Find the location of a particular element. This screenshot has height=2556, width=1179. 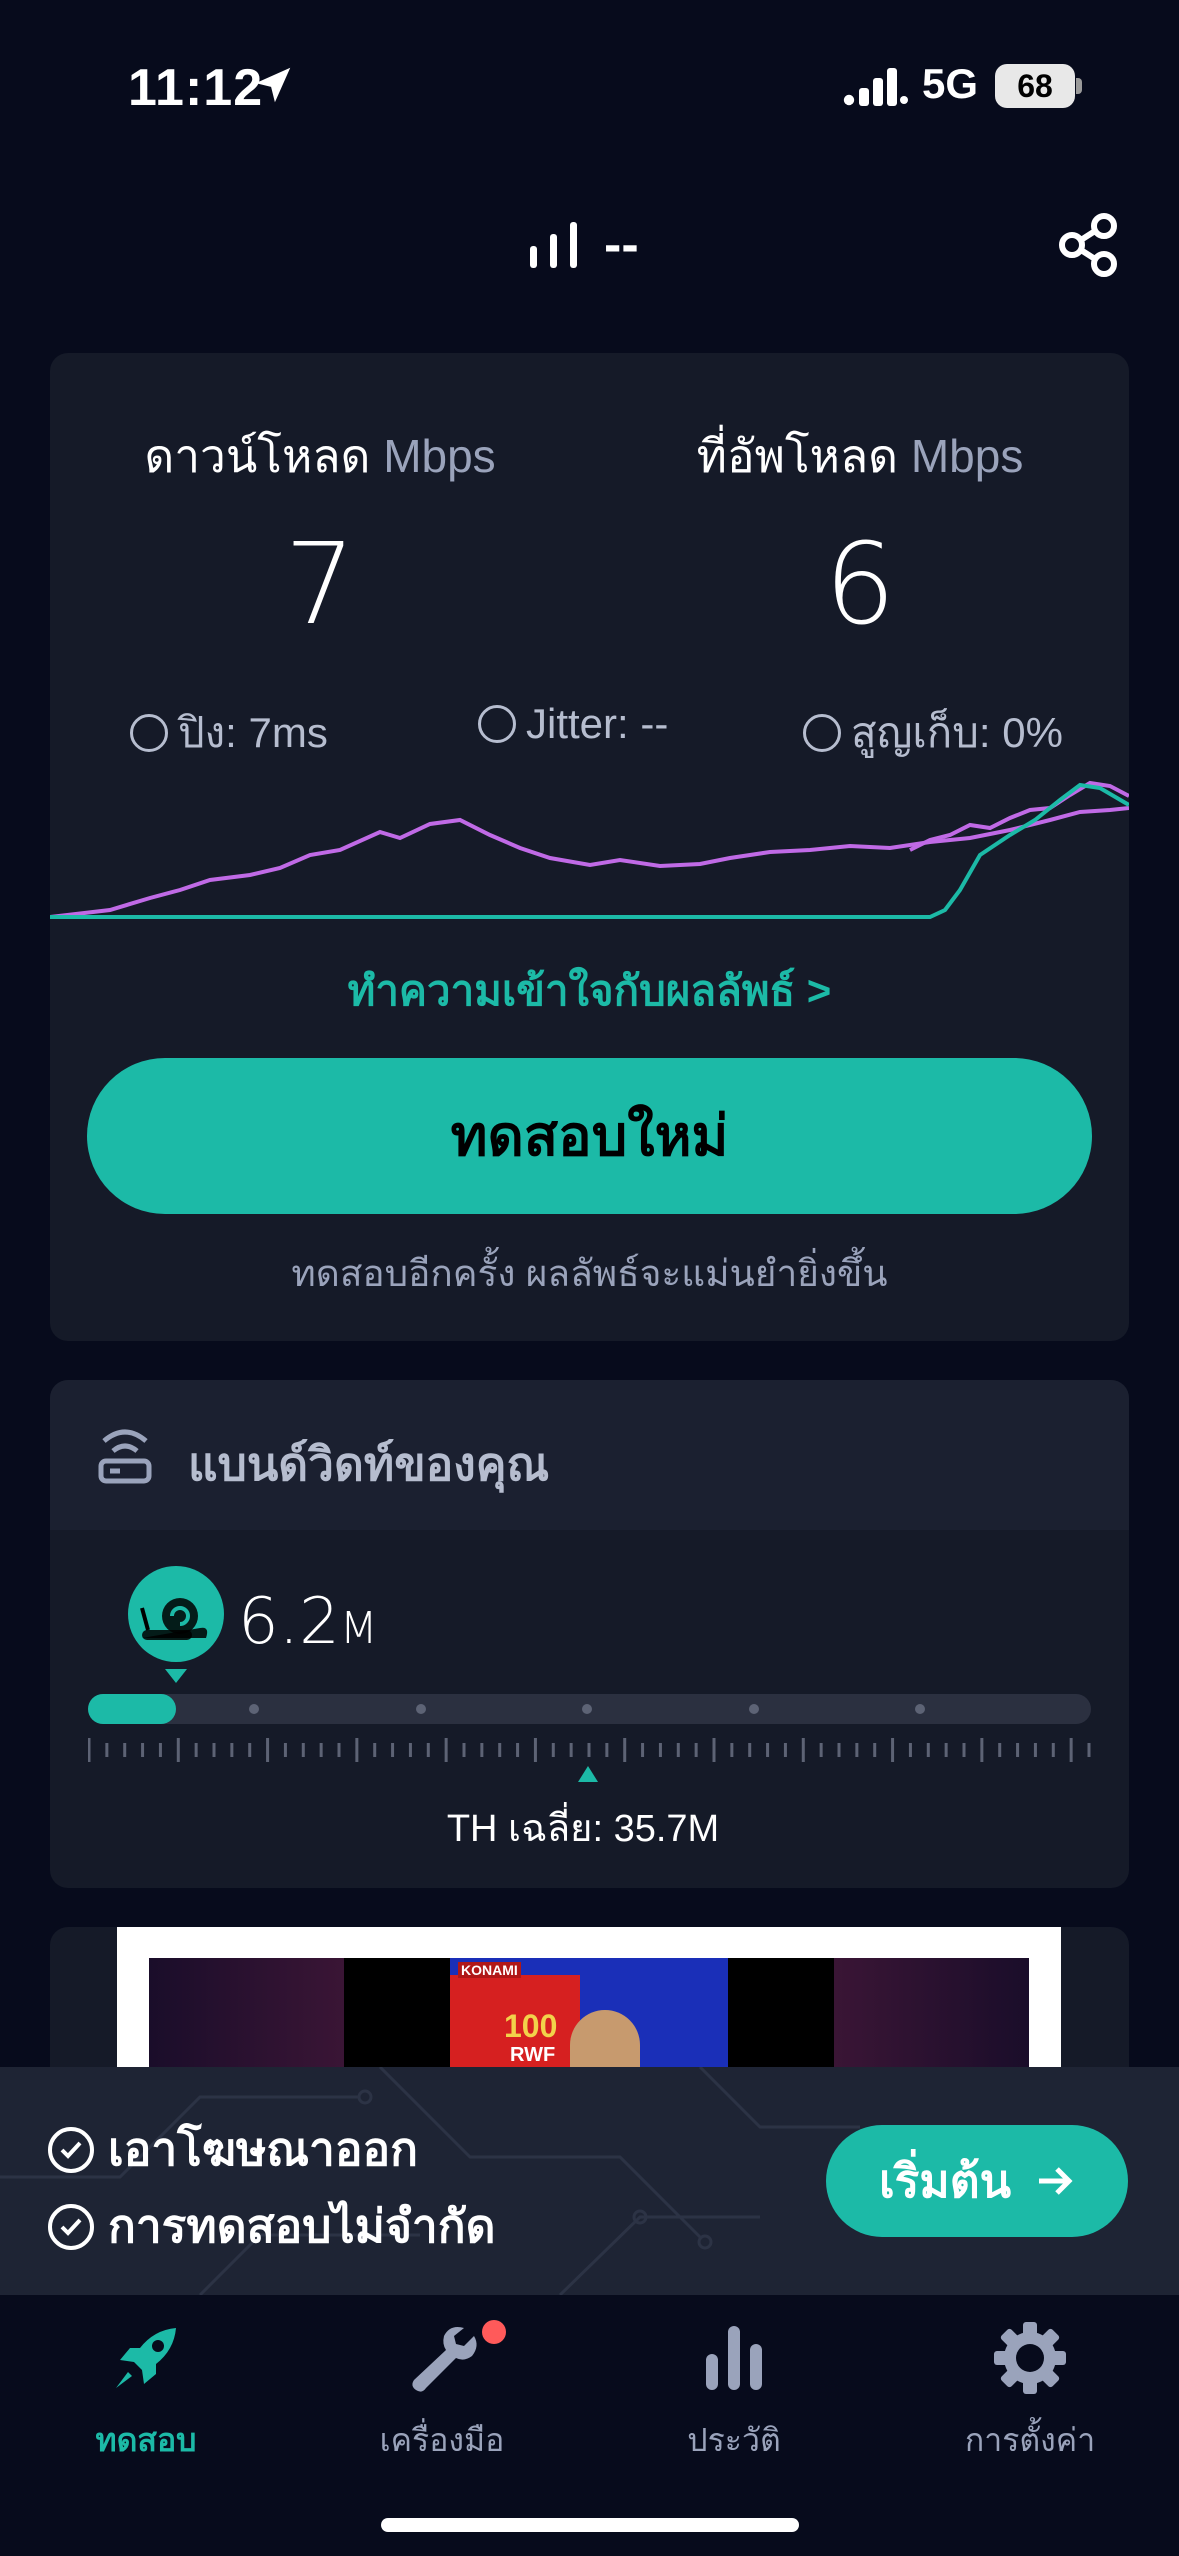

wrench-icon is located at coordinates (444, 2359).